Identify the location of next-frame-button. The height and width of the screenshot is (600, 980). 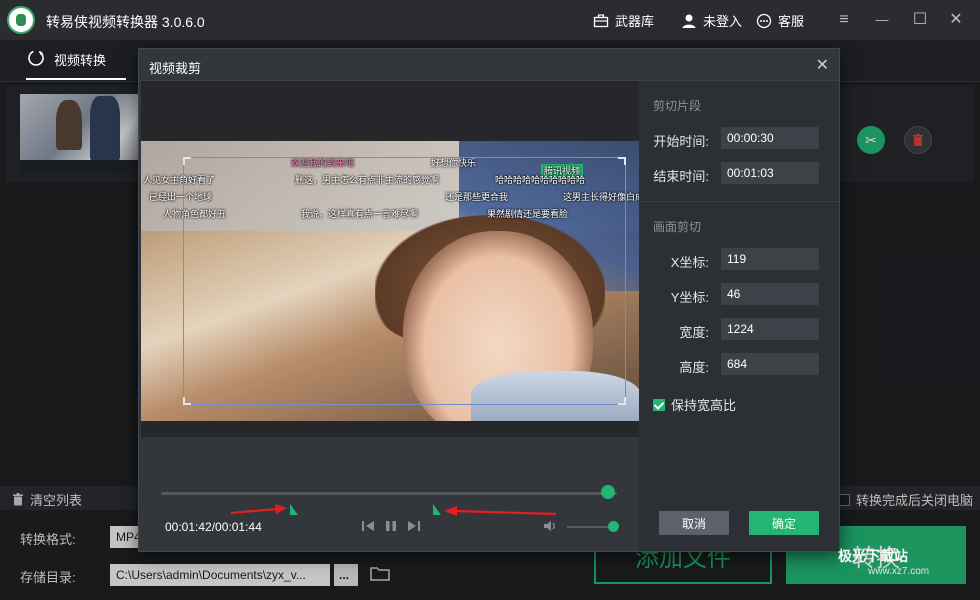
(414, 527).